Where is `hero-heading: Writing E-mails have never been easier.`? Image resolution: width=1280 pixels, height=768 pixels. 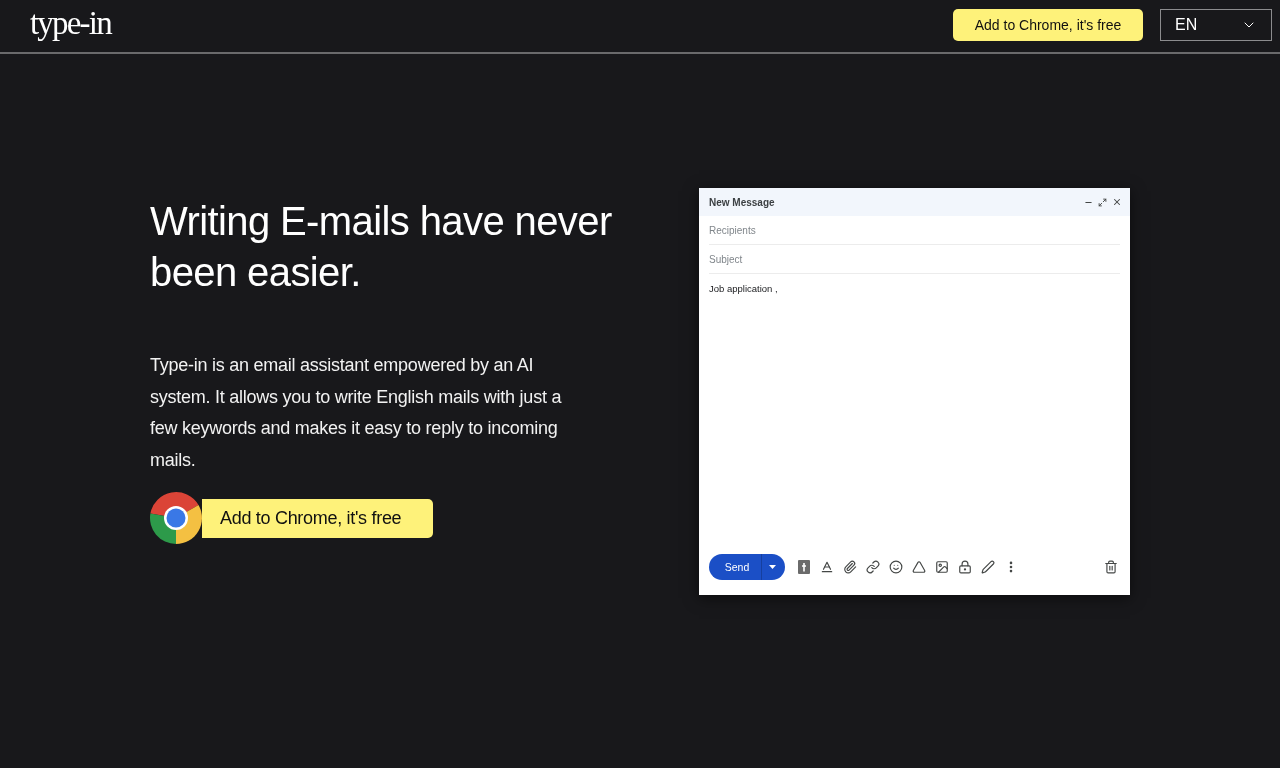
hero-heading: Writing E-mails have never been easier. is located at coordinates (381, 247).